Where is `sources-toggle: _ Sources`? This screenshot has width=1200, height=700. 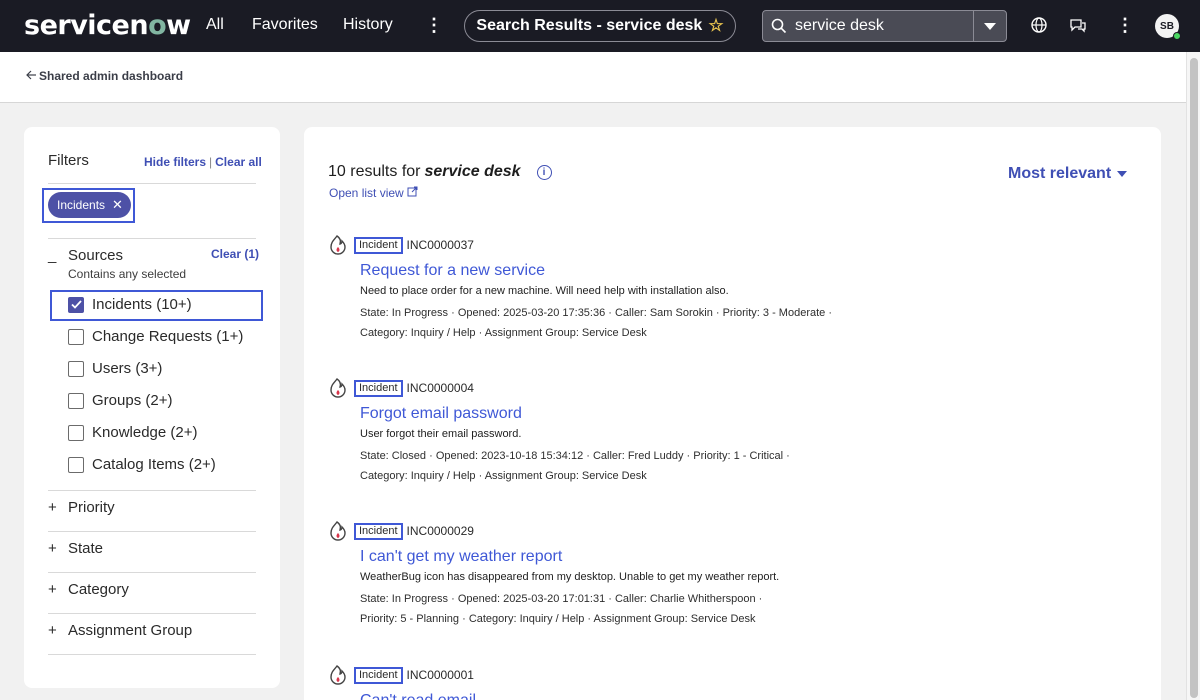
sources-toggle: _ Sources is located at coordinates (85, 255).